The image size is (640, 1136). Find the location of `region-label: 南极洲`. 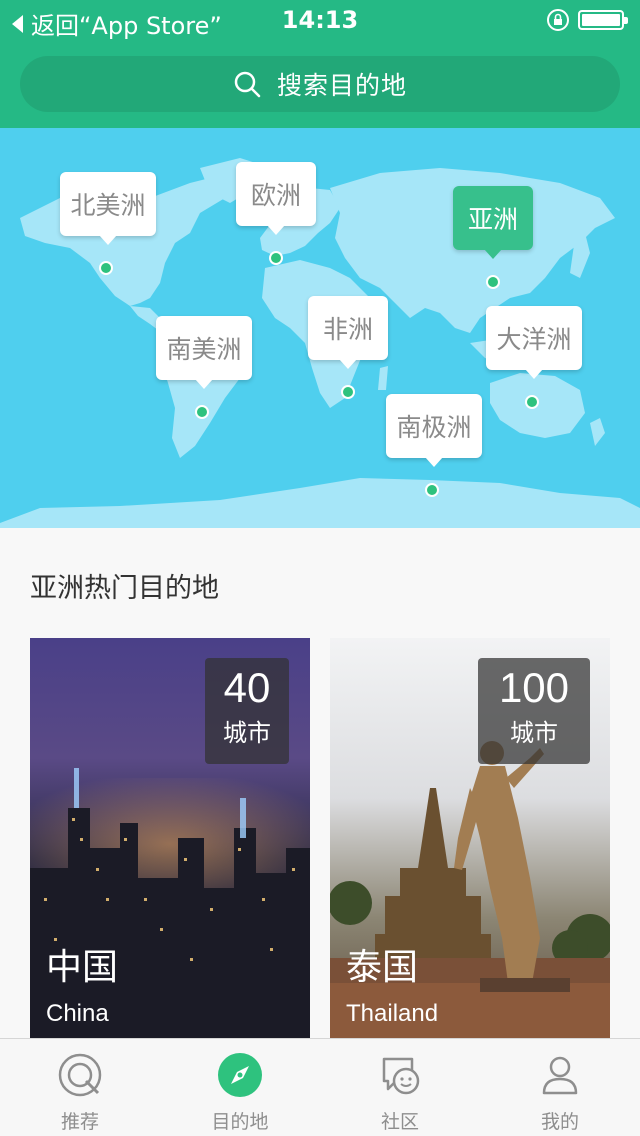

region-label: 南极洲 is located at coordinates (434, 427).